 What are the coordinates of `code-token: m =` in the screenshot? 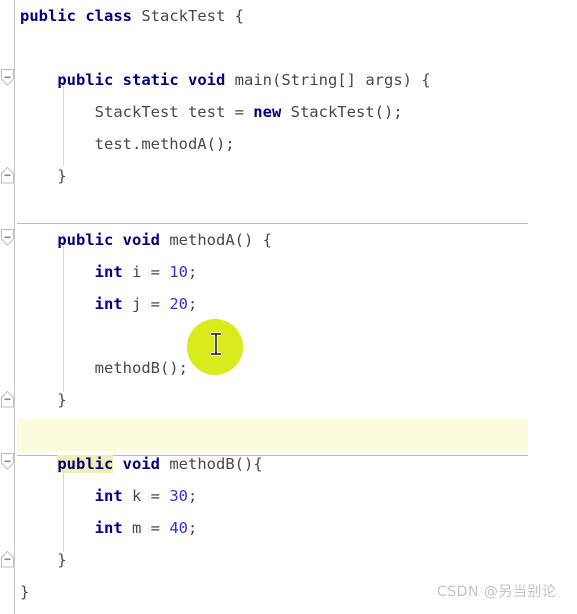 It's located at (146, 528).